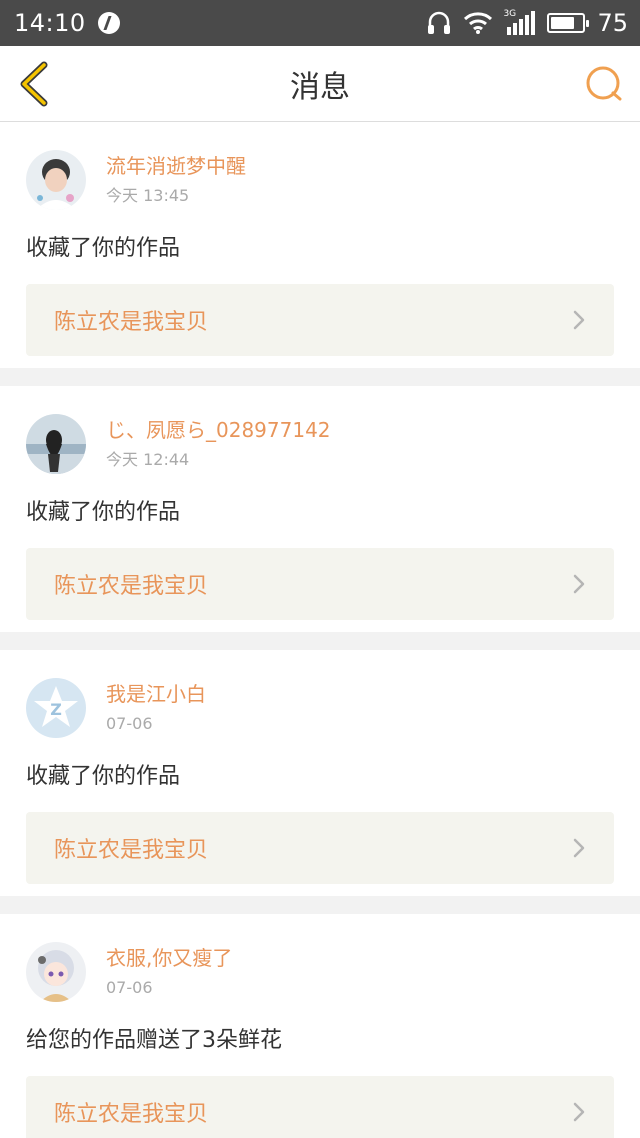  Describe the element at coordinates (612, 23) in the screenshot. I see `battery-percent: 75` at that location.